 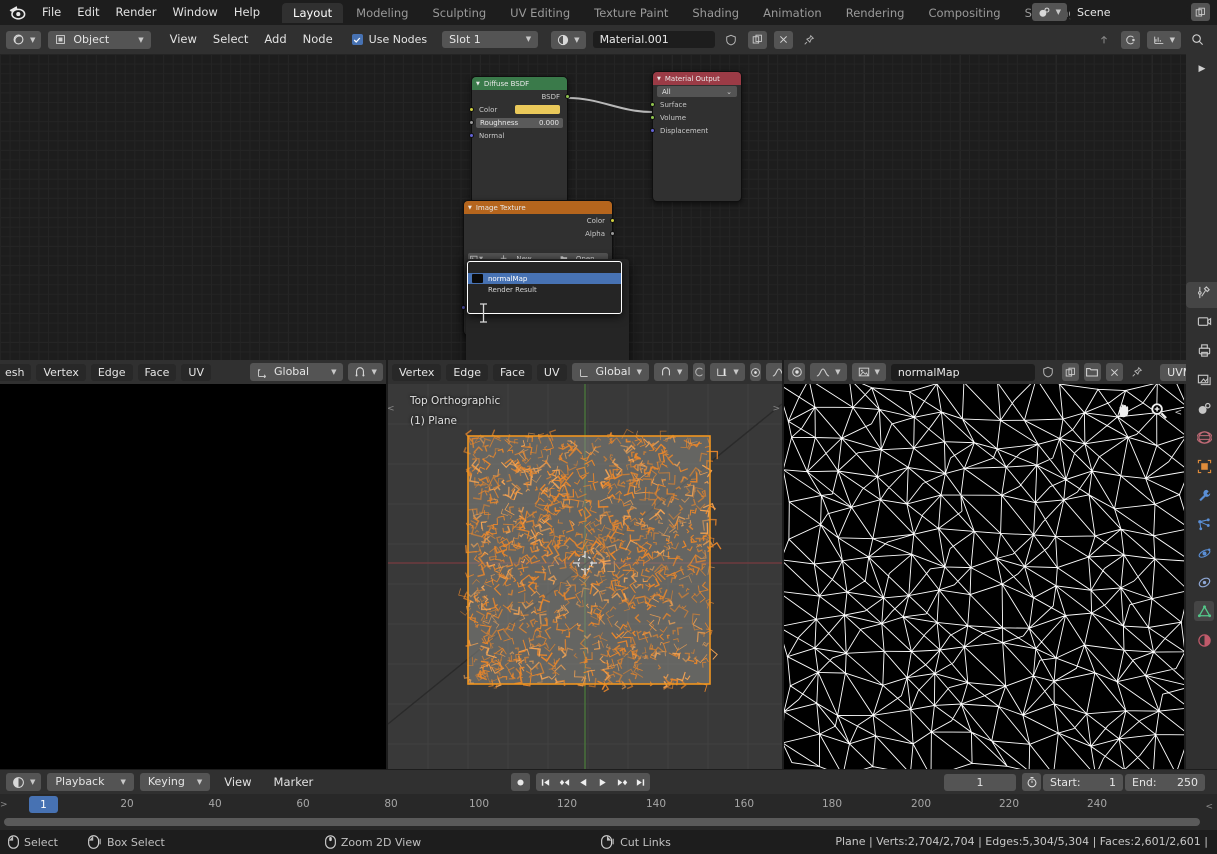 What do you see at coordinates (1163, 39) in the screenshot?
I see `overlay-icon: ▼` at bounding box center [1163, 39].